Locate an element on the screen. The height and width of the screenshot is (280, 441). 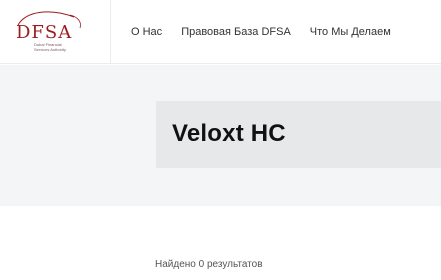
main-nav: О Нас Правовая База DFSA Что Мы Делаем is located at coordinates (270, 32).